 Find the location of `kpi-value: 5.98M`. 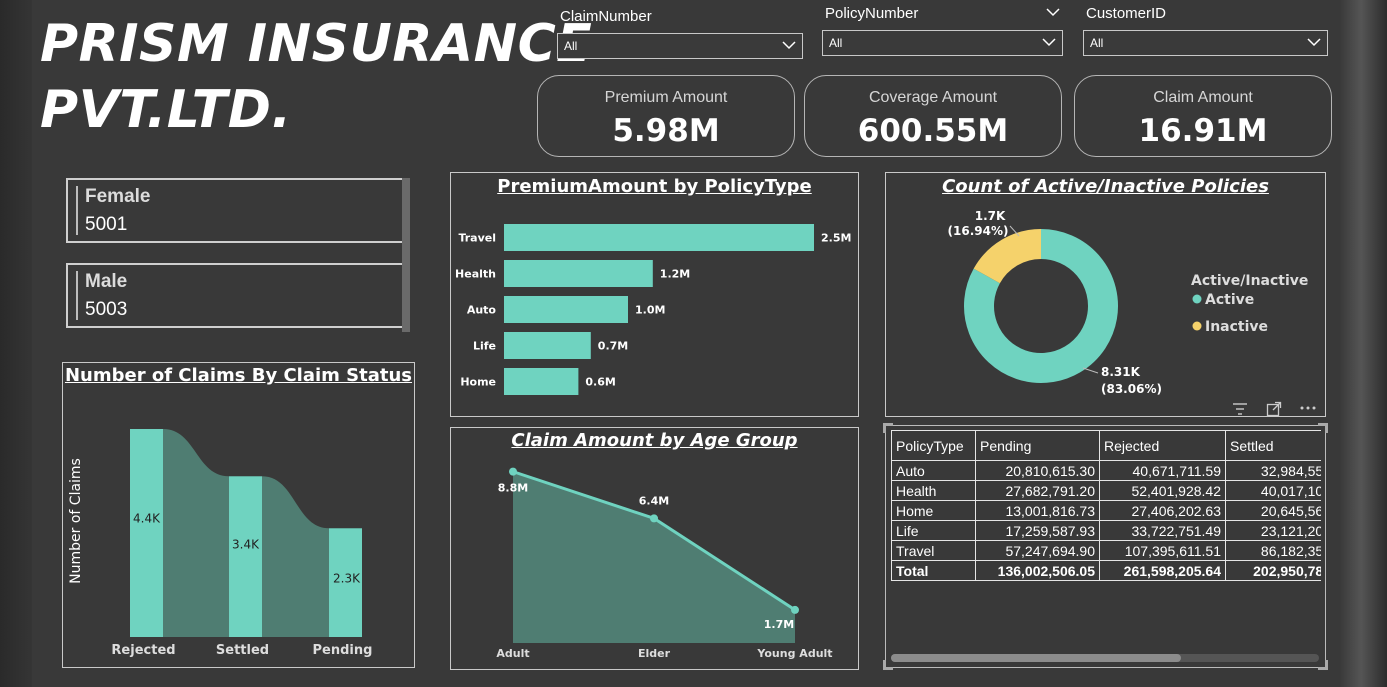

kpi-value: 5.98M is located at coordinates (666, 131).